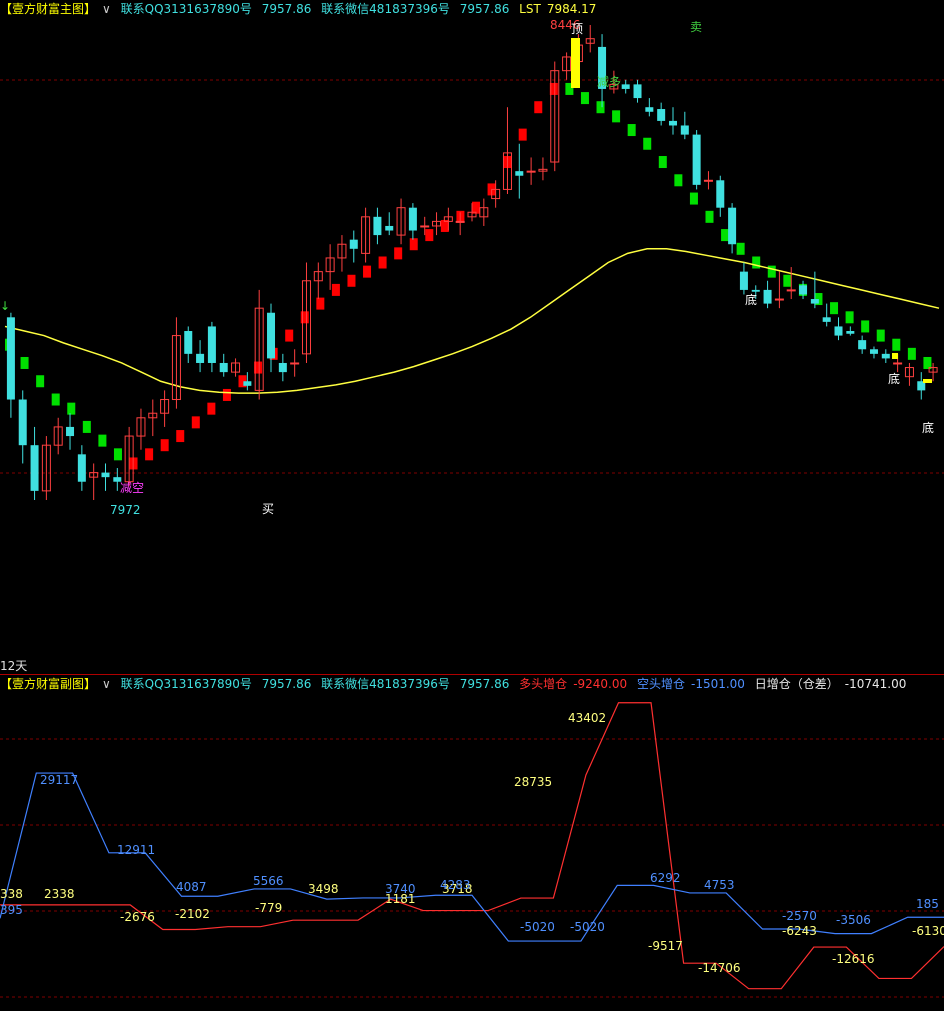  I want to click on ma-line, so click(472, 321).